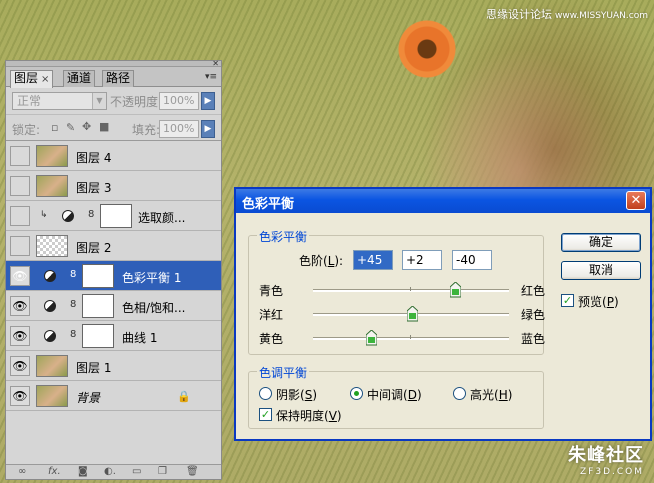  I want to click on opacity-field: 100%, so click(179, 101).